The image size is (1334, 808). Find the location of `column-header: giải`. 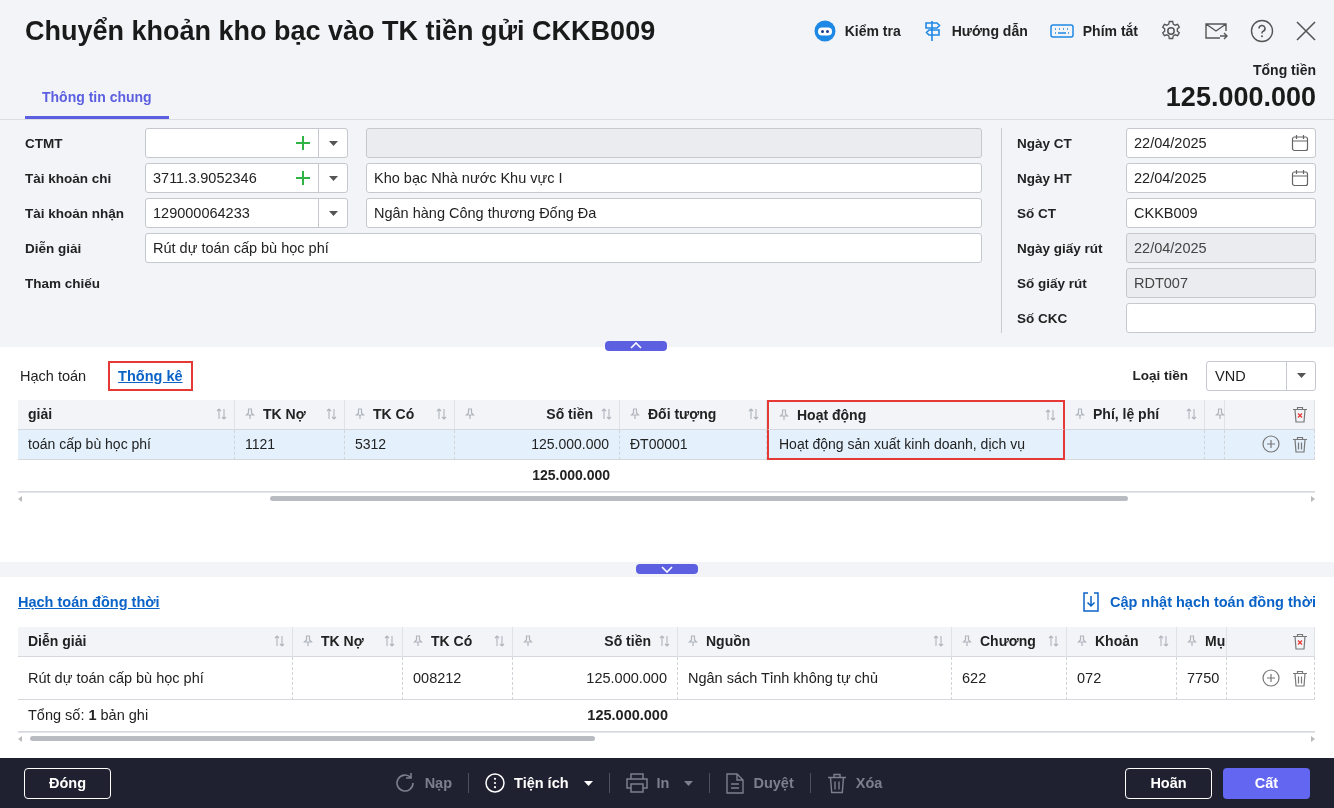

column-header: giải is located at coordinates (126, 414).